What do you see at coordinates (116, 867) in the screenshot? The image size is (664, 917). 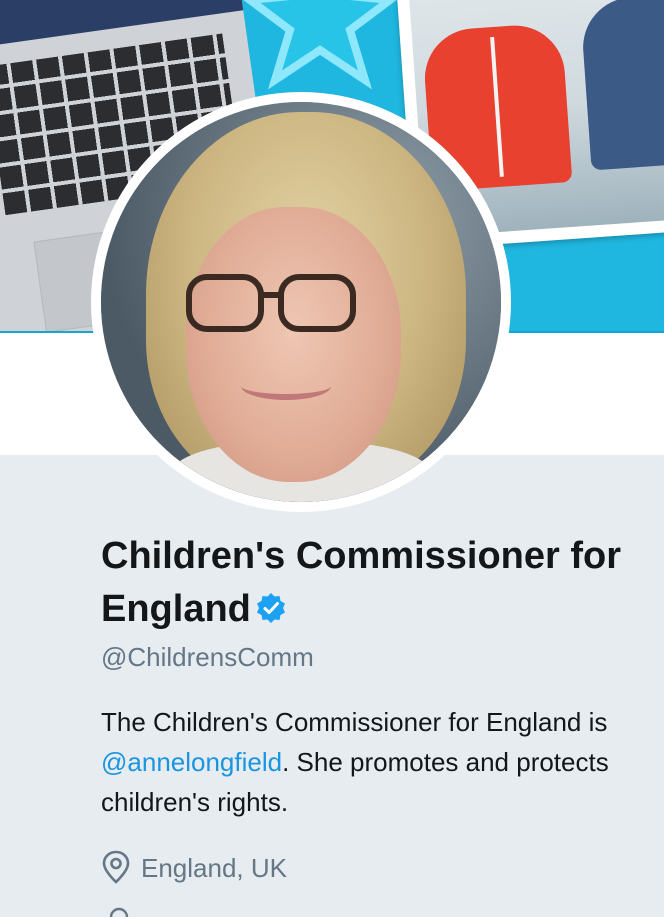 I see `map-pin-icon` at bounding box center [116, 867].